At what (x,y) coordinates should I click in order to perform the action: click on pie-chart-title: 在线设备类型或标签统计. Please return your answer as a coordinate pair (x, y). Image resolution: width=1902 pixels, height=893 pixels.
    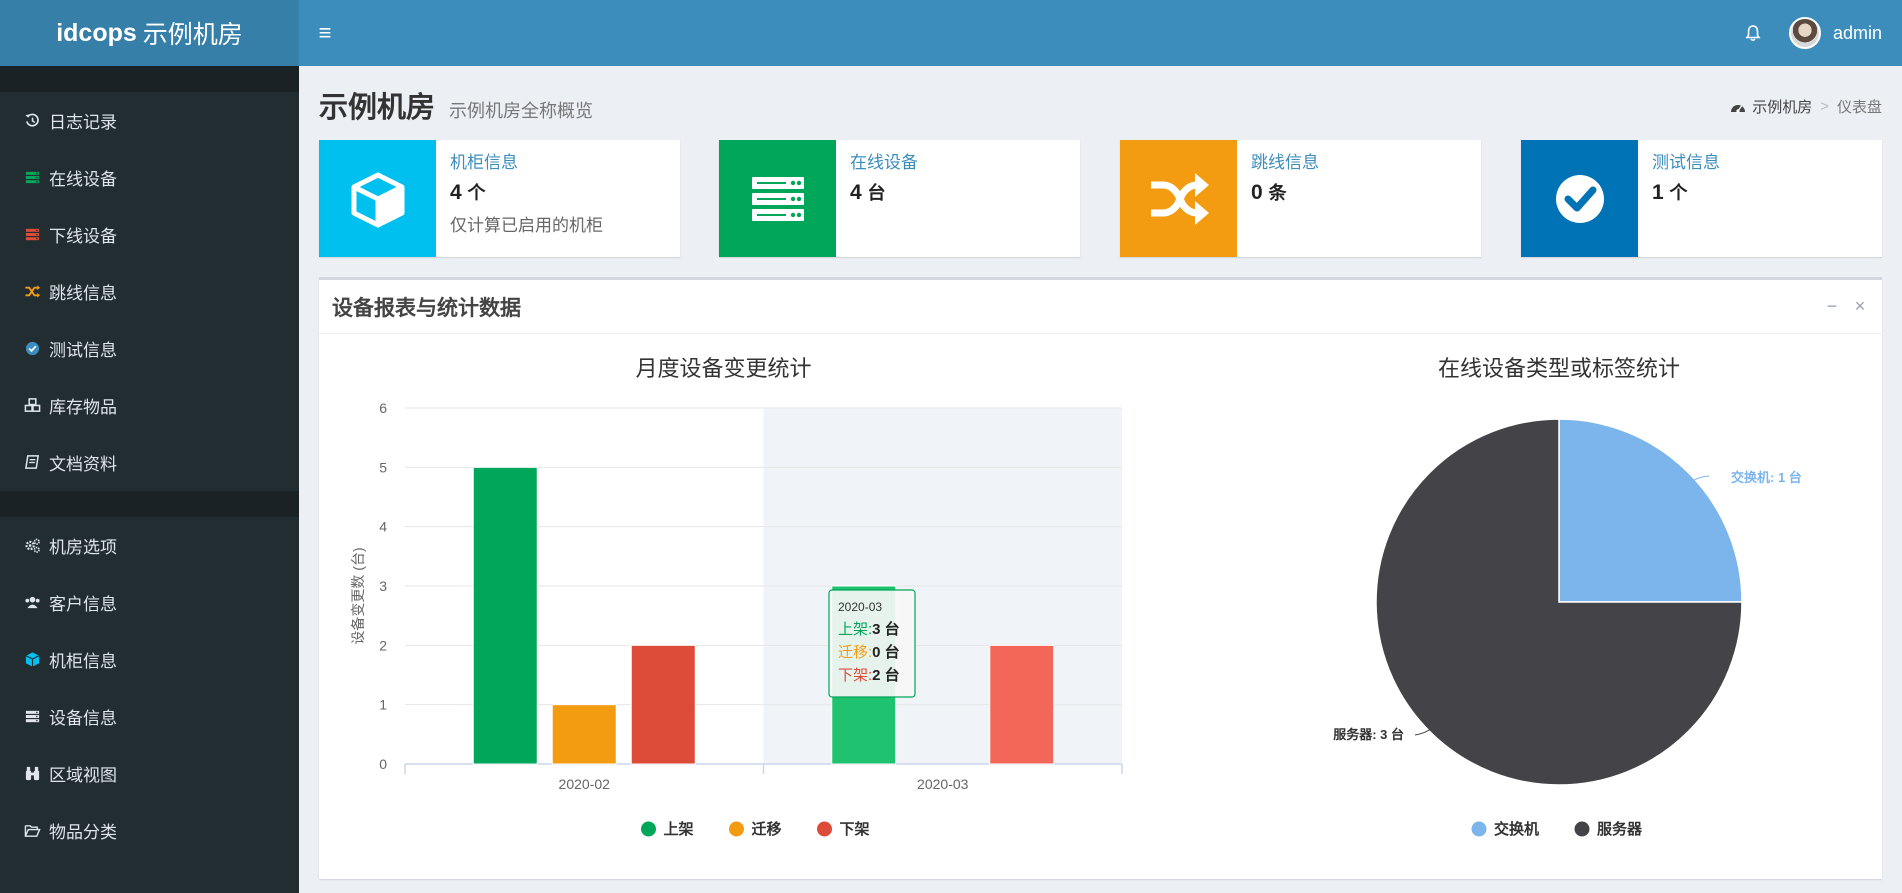
    Looking at the image, I should click on (1559, 368).